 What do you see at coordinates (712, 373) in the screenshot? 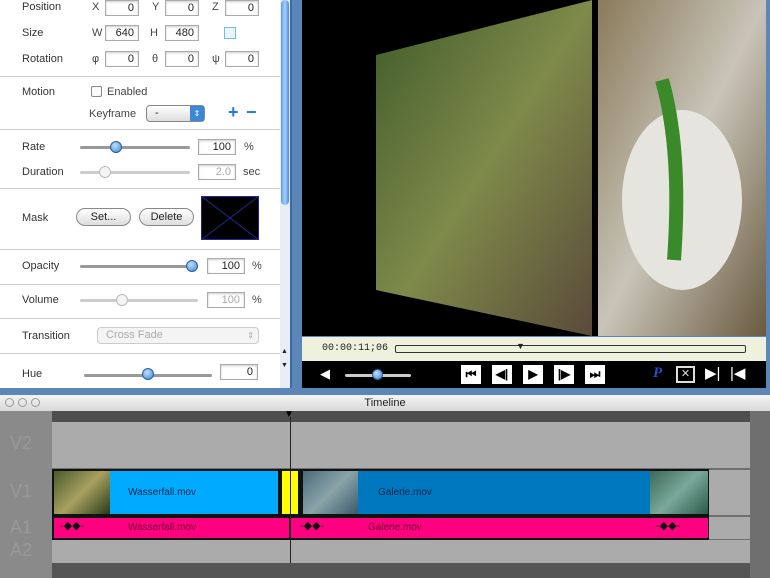
I see `mark-out-icon: ▶|` at bounding box center [712, 373].